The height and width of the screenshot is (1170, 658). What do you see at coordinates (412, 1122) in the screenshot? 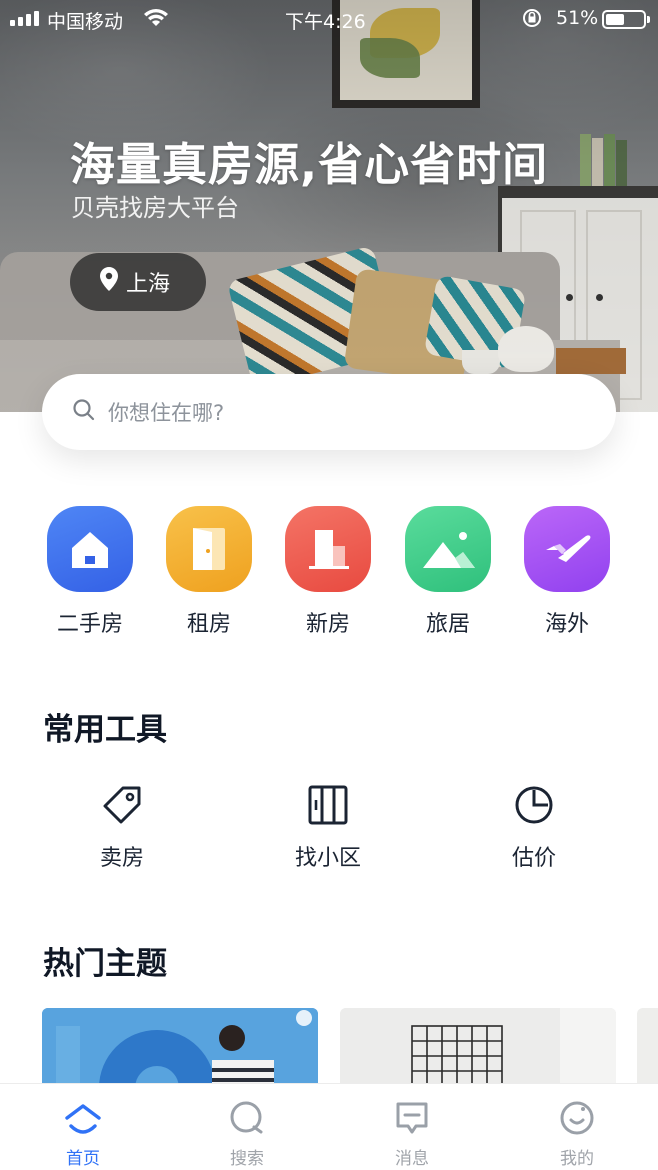
I see `message-icon` at bounding box center [412, 1122].